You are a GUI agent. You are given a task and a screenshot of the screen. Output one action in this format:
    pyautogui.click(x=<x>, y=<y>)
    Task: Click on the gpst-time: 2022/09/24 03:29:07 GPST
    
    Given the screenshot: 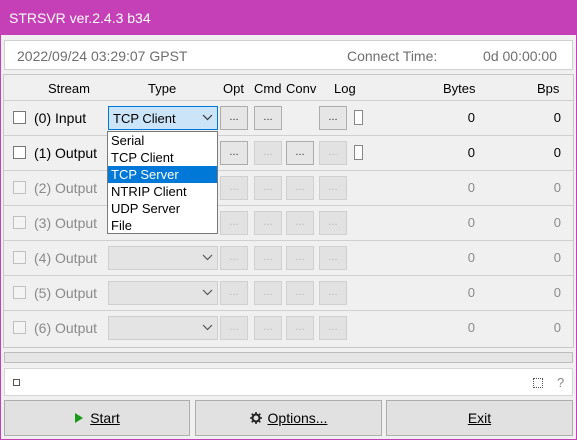 What is the action you would take?
    pyautogui.click(x=102, y=56)
    